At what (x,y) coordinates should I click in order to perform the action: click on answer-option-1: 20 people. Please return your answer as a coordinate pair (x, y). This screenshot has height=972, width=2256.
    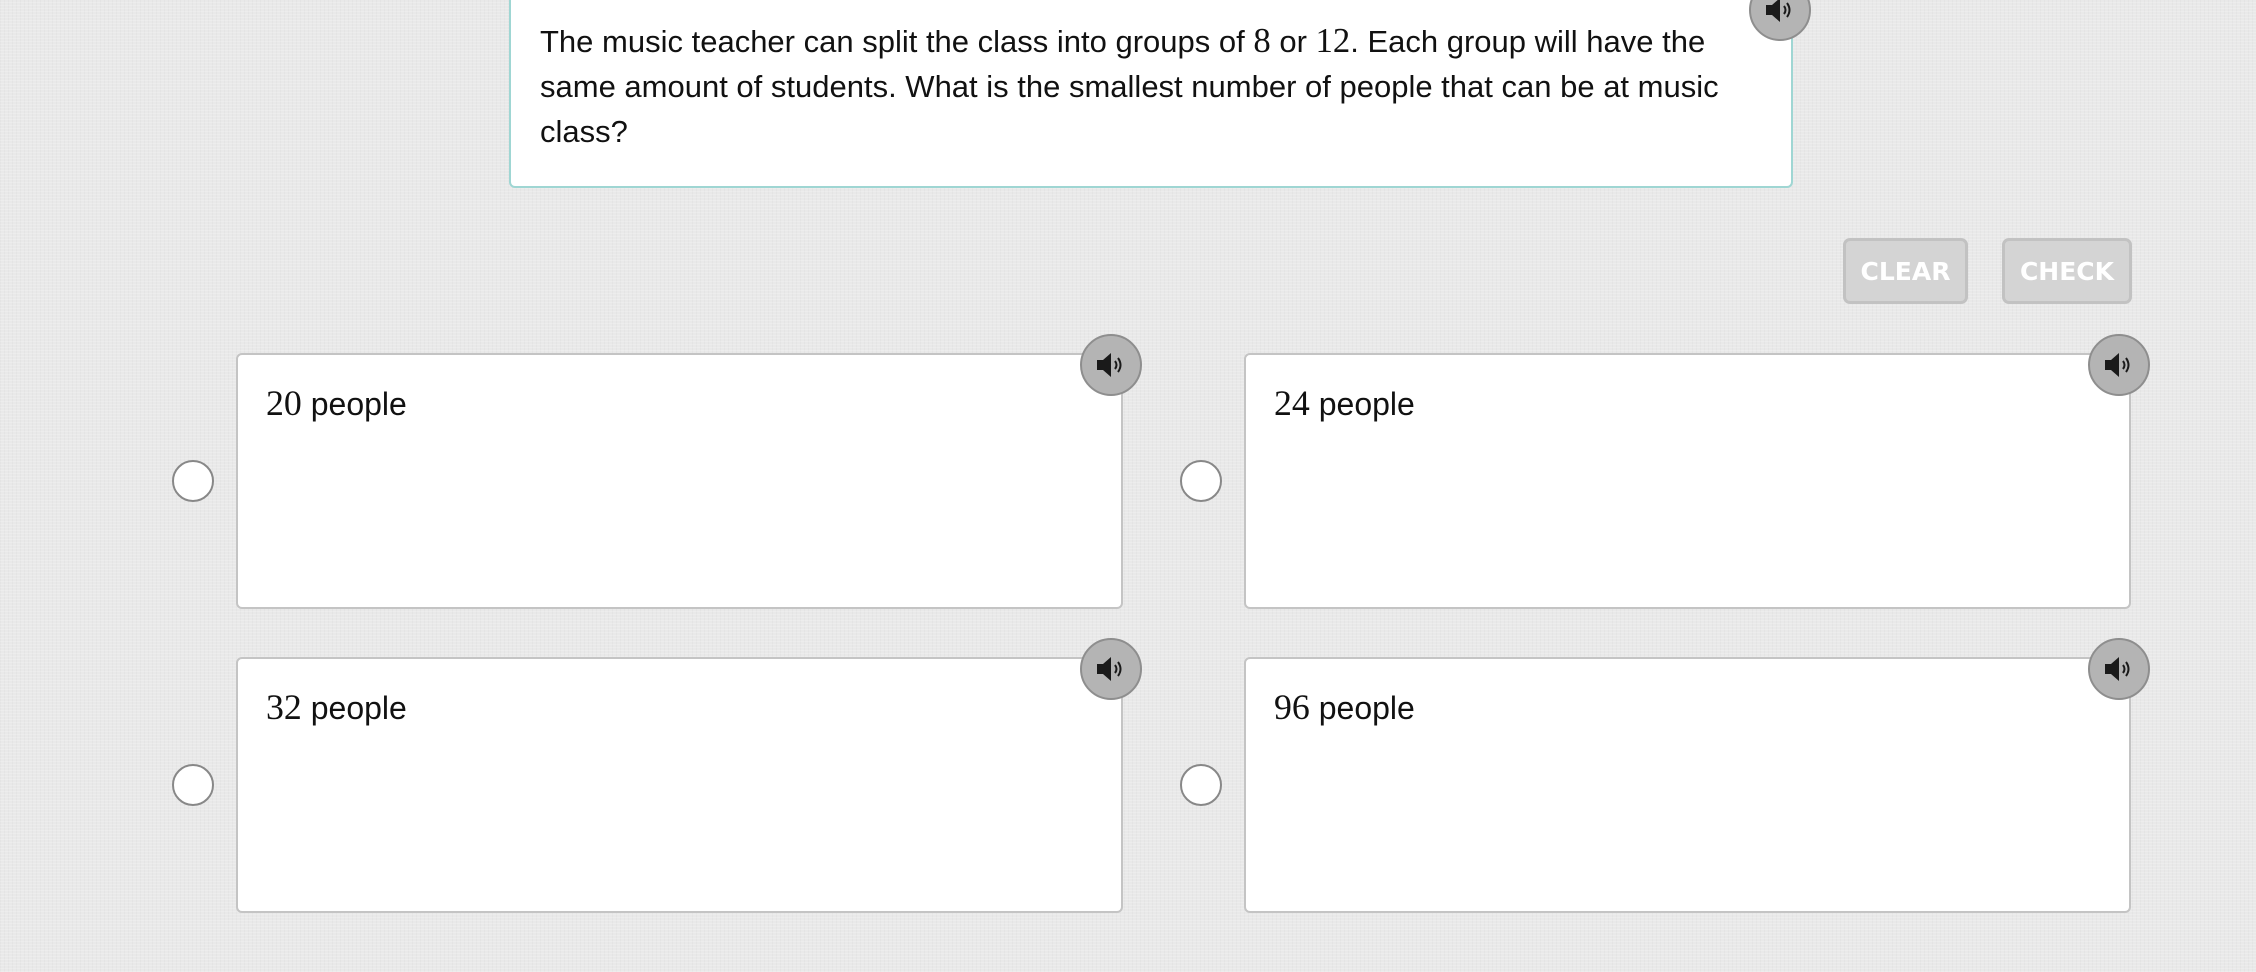
    Looking at the image, I should click on (679, 481).